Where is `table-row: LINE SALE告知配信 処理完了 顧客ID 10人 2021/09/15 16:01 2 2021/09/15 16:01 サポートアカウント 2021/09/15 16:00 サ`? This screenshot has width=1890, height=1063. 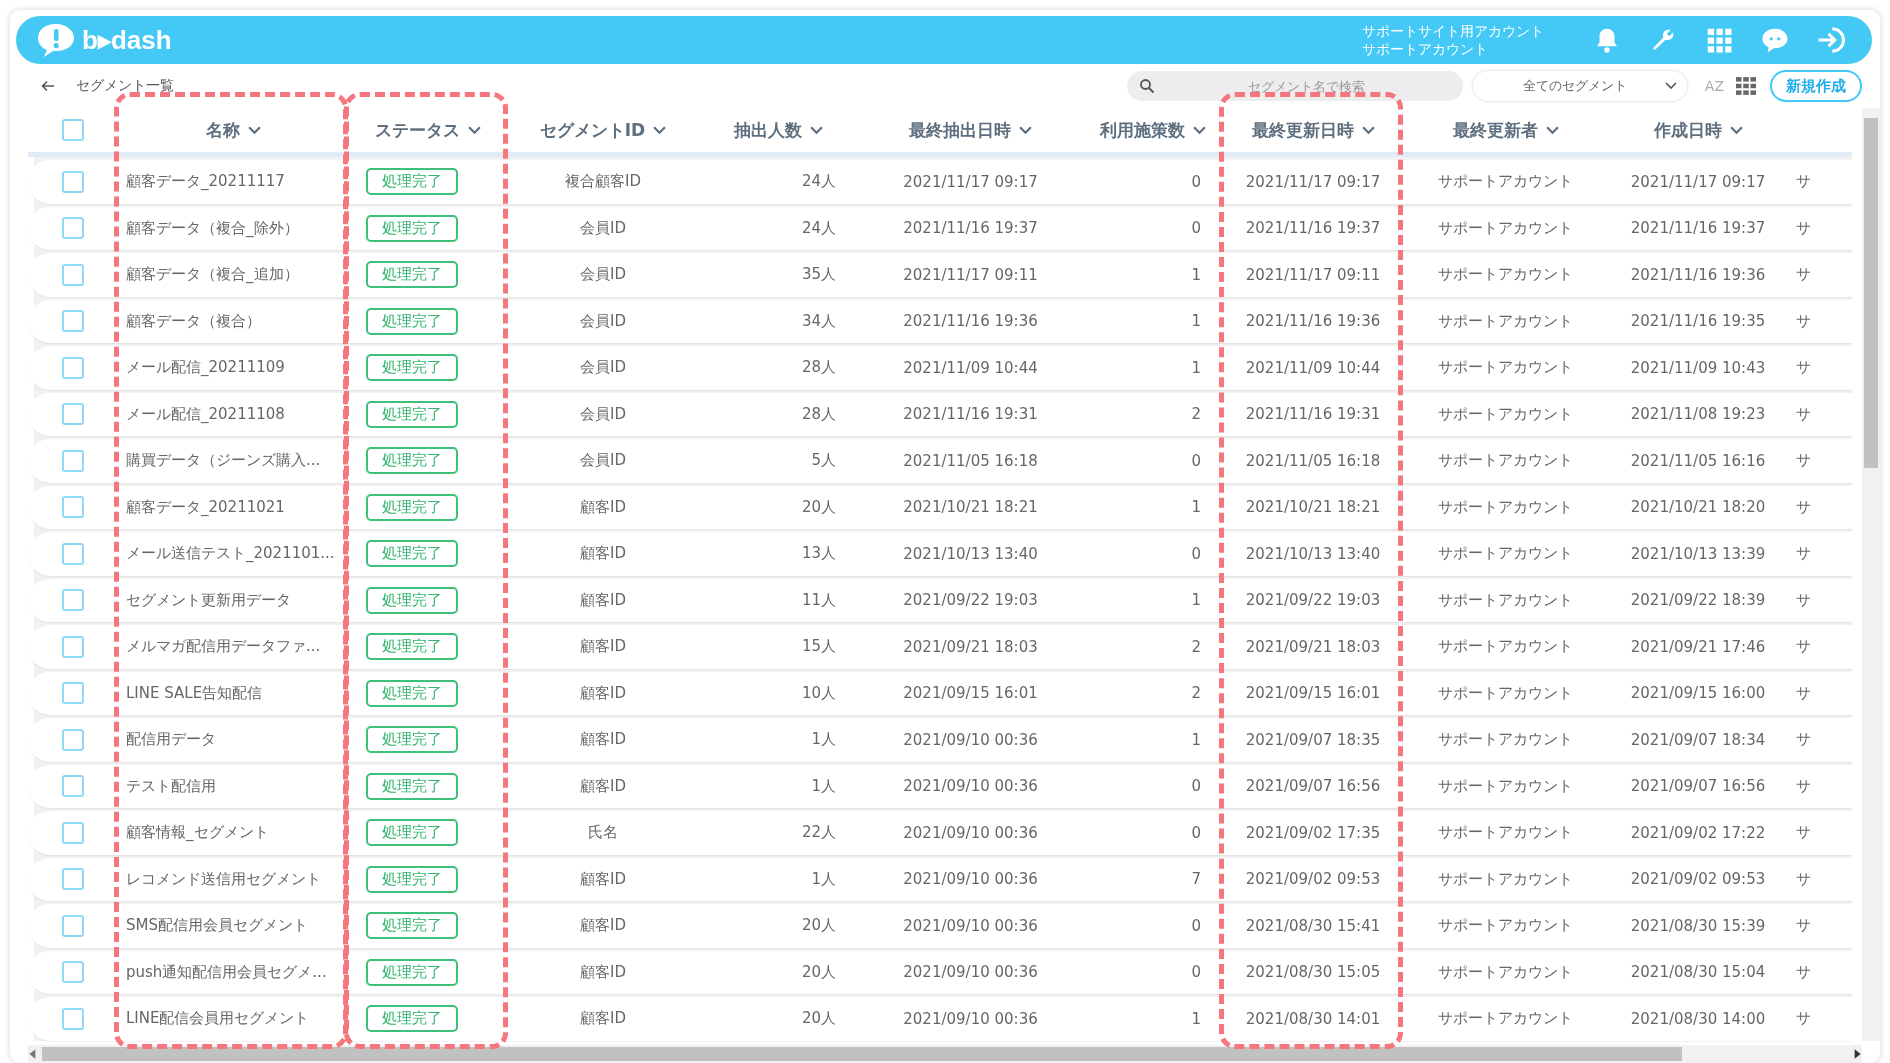
table-row: LINE SALE告知配信 処理完了 顧客ID 10人 2021/09/15 16:01 2 2021/09/15 16:01 サポートアカウント 2021/09/15 16:00 サ is located at coordinates (940, 693).